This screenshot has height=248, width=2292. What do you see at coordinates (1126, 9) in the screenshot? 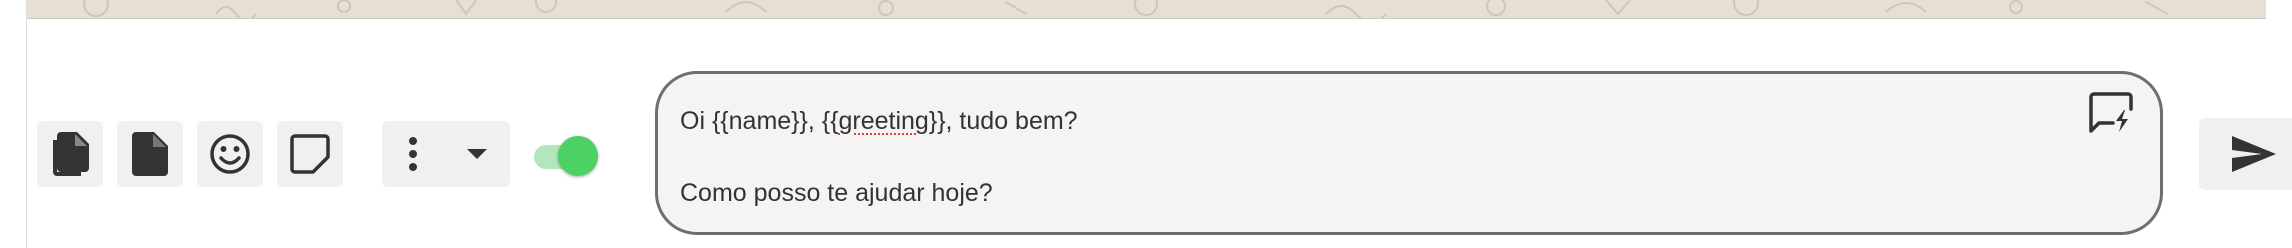
I see `wallpaper-doodles` at bounding box center [1126, 9].